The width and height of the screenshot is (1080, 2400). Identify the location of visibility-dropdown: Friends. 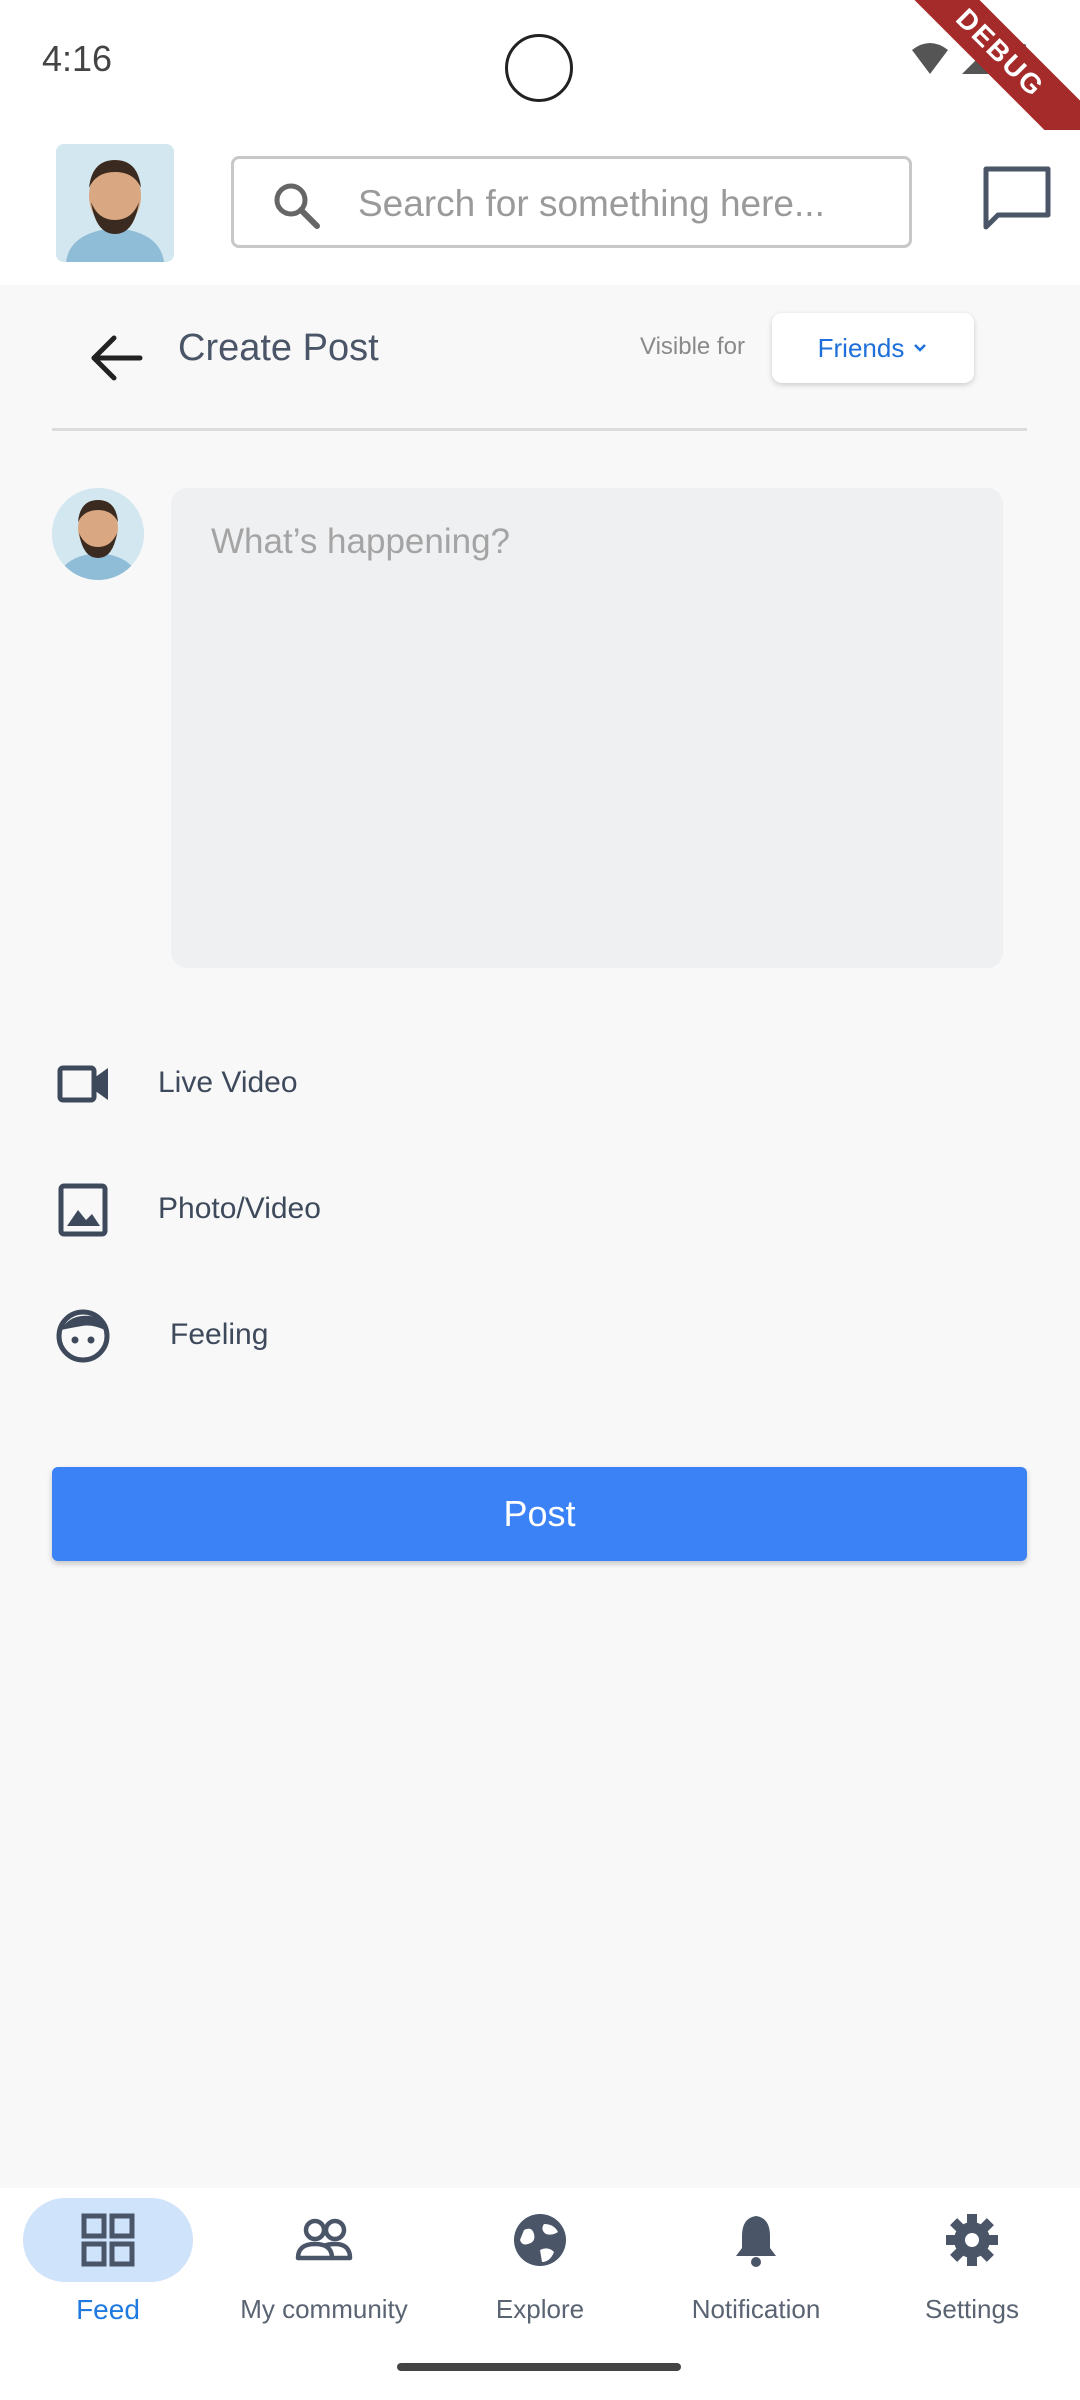
(873, 348).